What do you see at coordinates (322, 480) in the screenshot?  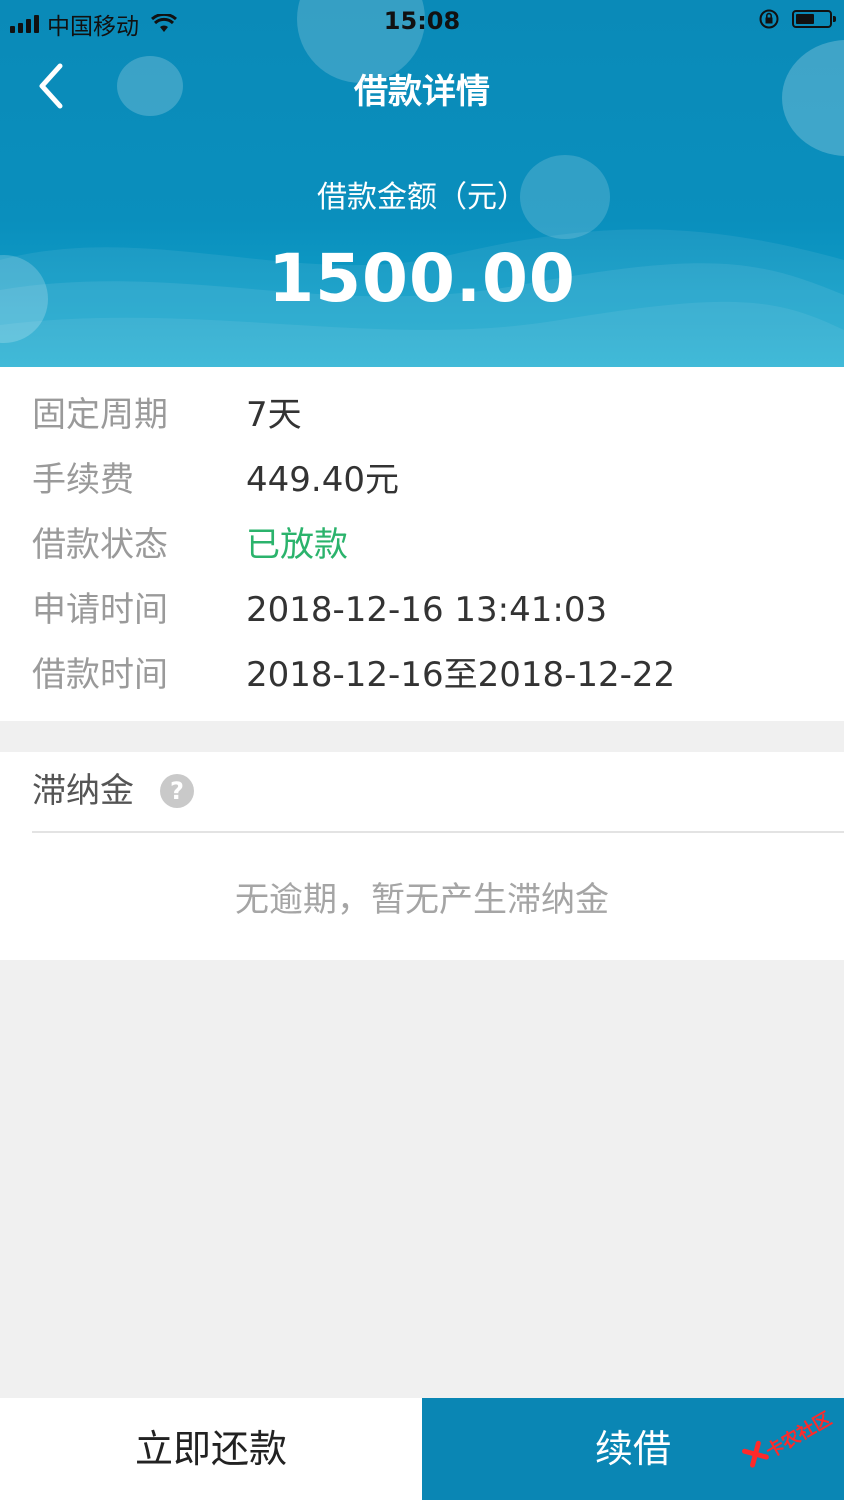 I see `detail-value: 449.40元` at bounding box center [322, 480].